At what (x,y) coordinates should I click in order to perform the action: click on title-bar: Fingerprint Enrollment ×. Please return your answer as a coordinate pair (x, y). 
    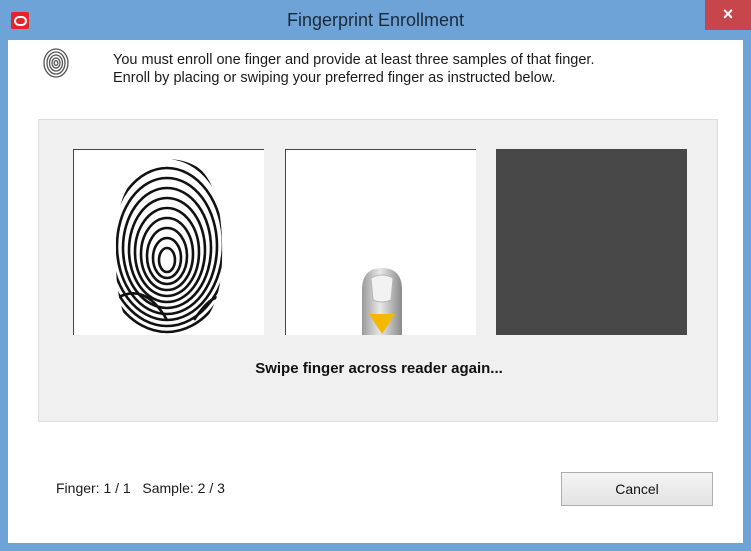
    Looking at the image, I should click on (375, 20).